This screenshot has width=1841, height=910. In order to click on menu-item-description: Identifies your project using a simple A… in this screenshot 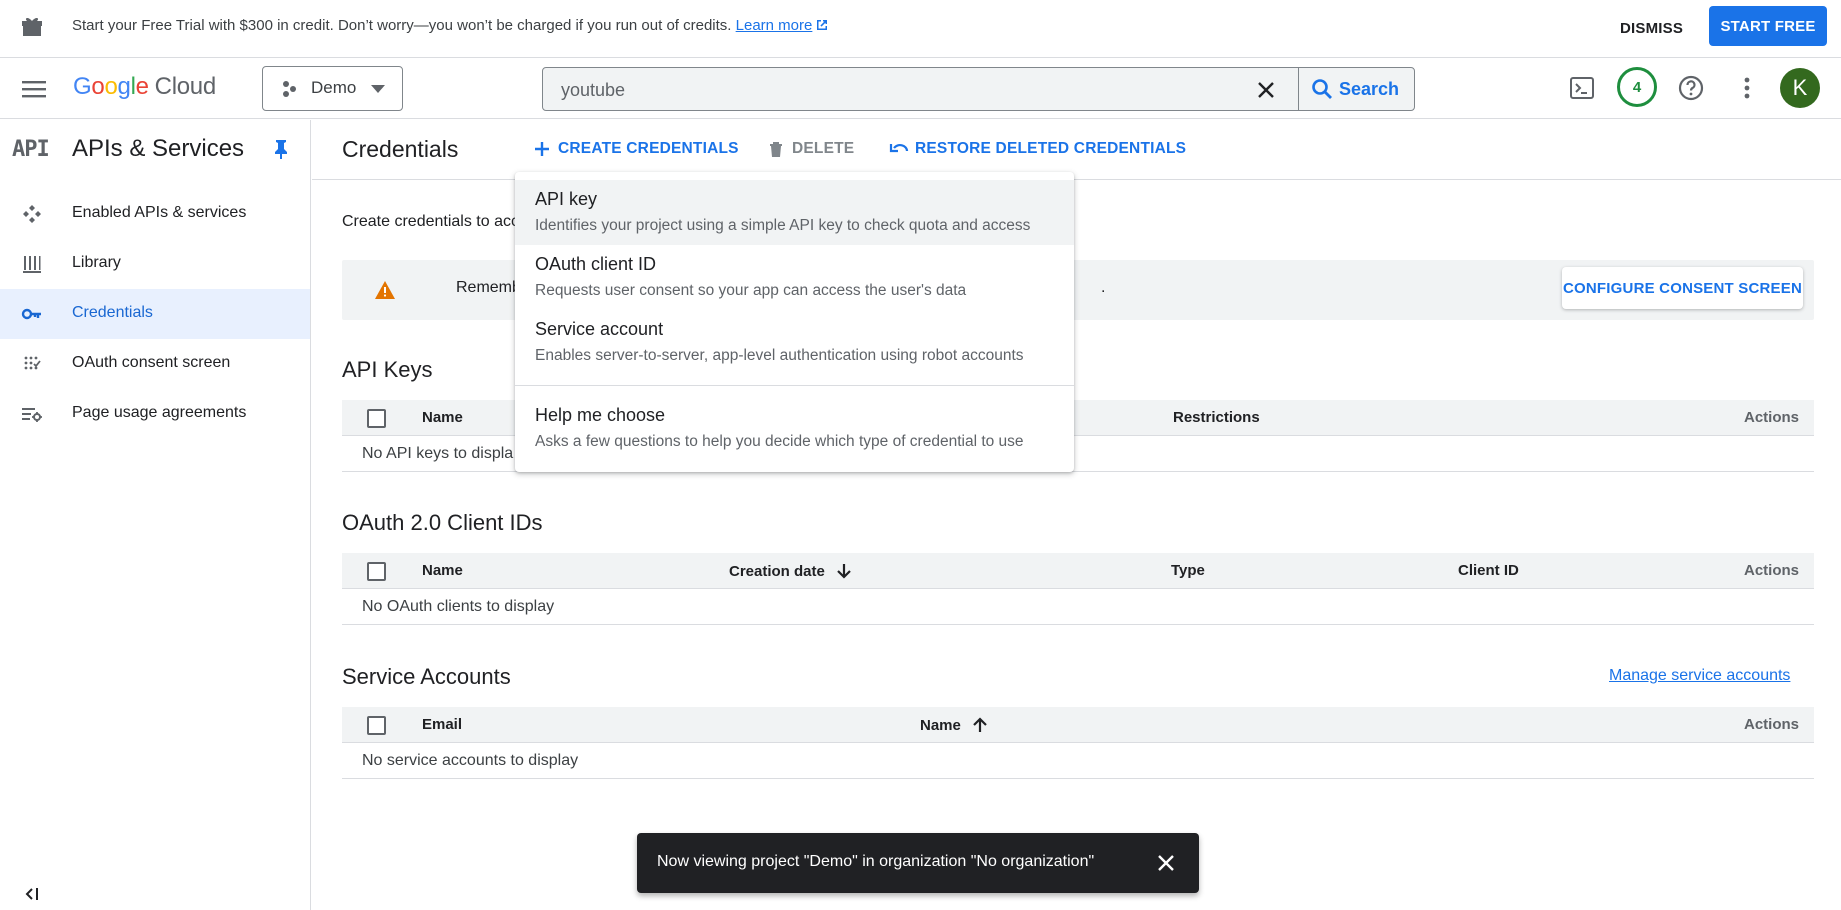, I will do `click(783, 225)`.